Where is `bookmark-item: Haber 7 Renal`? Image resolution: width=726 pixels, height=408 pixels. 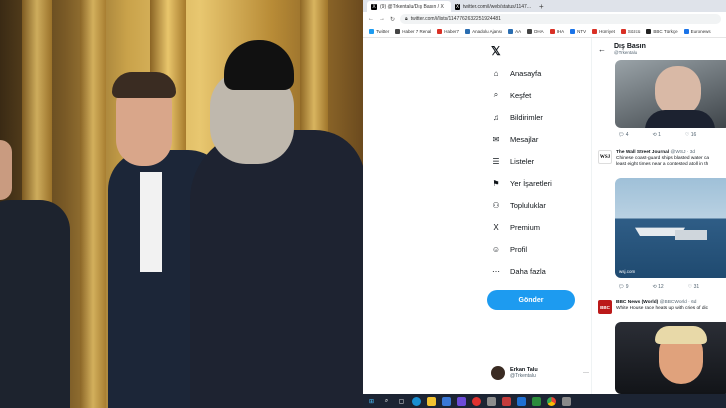
bookmark-item: Haber 7 Renal is located at coordinates (413, 31).